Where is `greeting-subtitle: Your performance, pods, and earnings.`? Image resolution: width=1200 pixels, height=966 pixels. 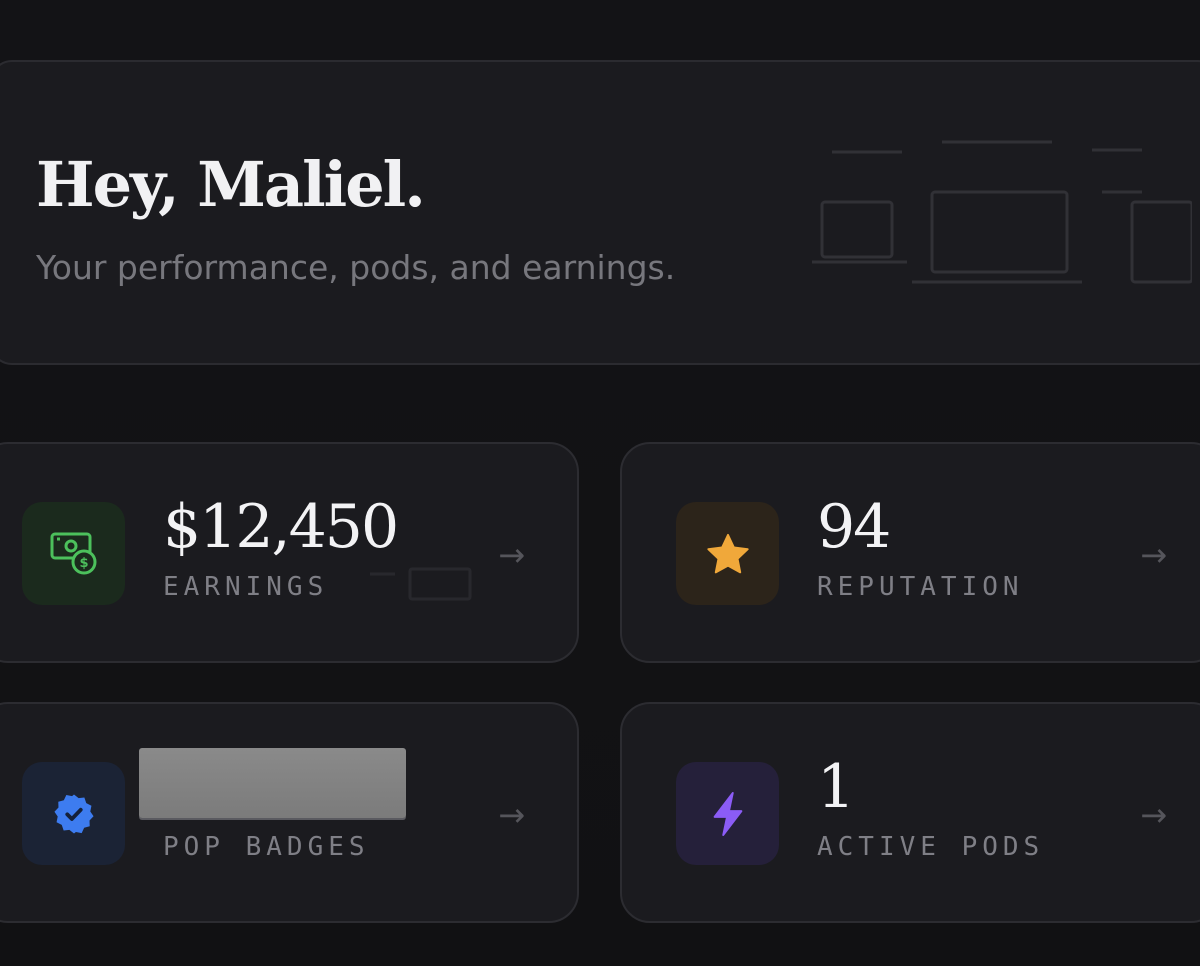 greeting-subtitle: Your performance, pods, and earnings. is located at coordinates (356, 267).